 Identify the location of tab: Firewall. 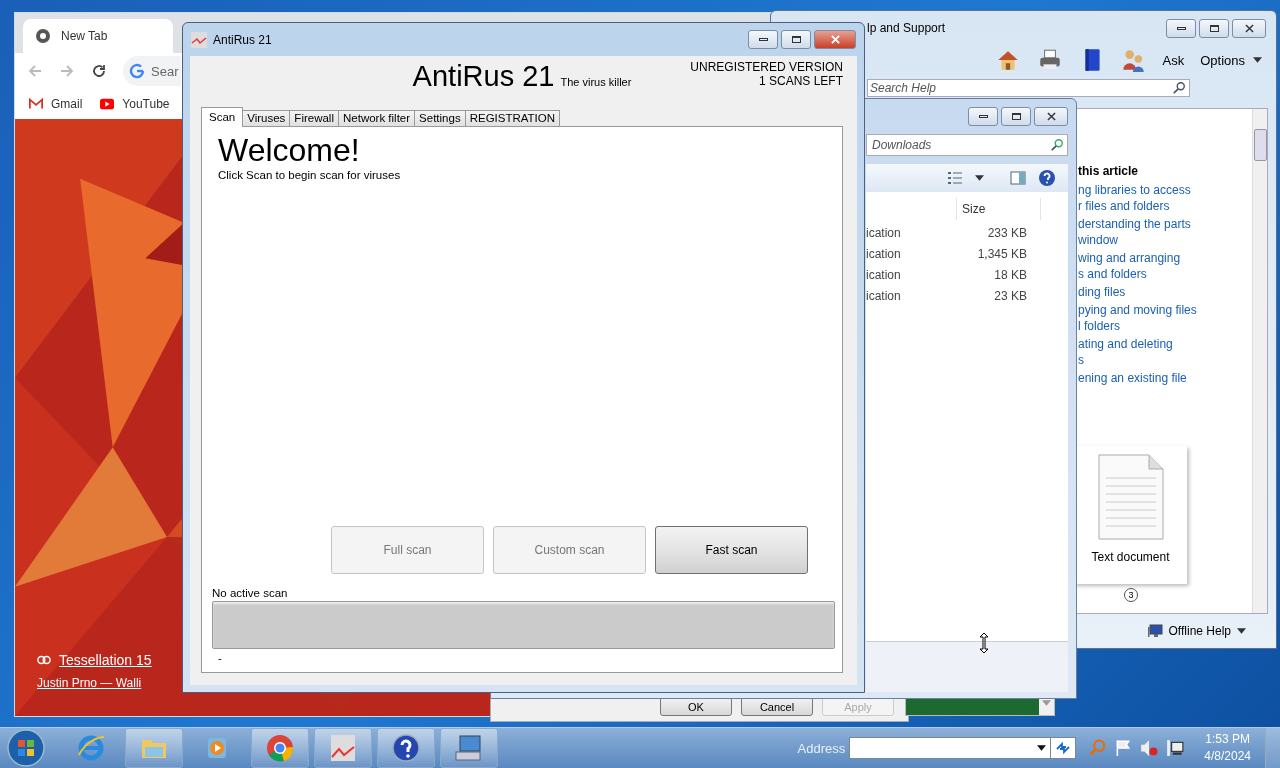
(314, 118).